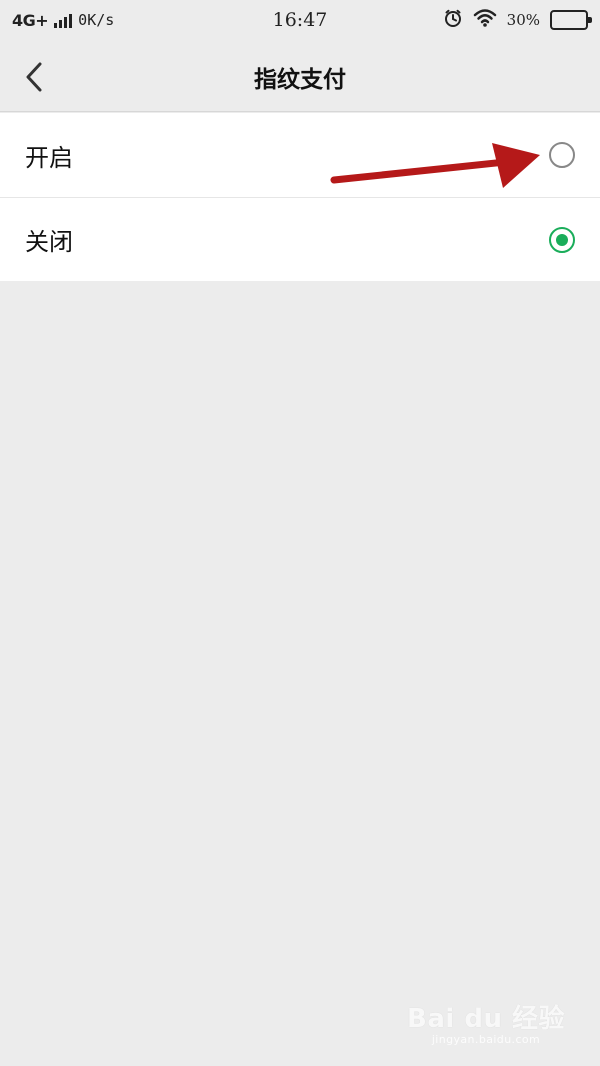 This screenshot has width=600, height=1066. I want to click on wifi-icon, so click(485, 20).